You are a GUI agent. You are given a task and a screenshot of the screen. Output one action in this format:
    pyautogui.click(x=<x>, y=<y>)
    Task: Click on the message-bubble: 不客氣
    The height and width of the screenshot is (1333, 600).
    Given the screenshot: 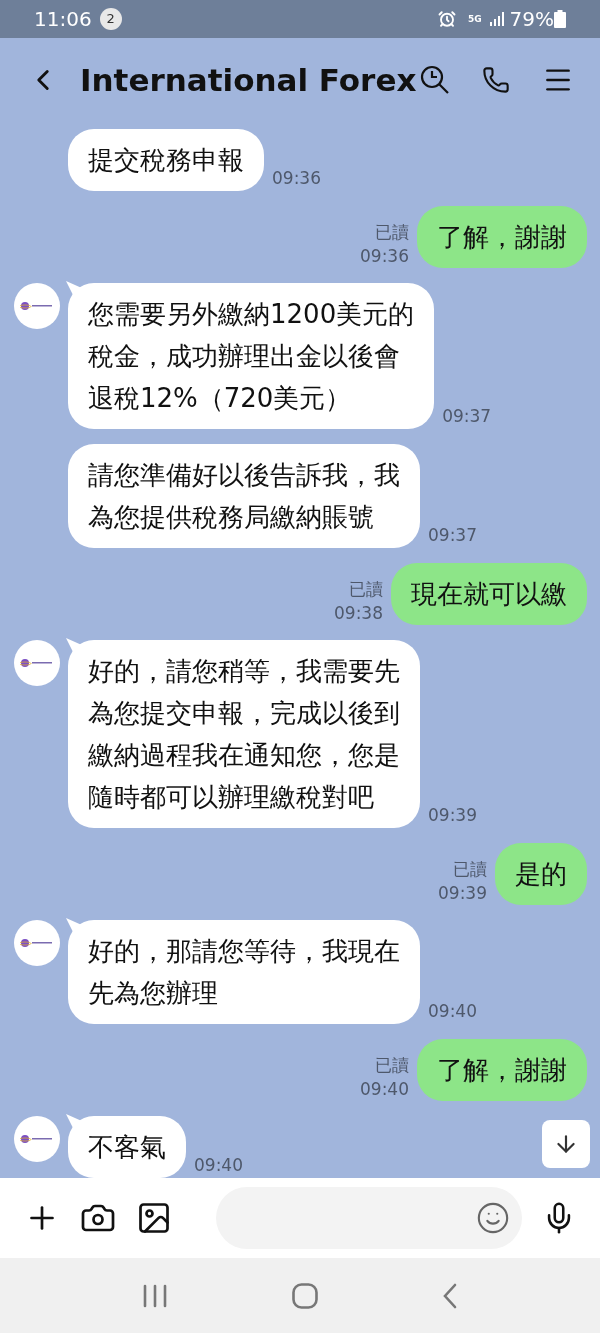 What is the action you would take?
    pyautogui.click(x=127, y=1147)
    